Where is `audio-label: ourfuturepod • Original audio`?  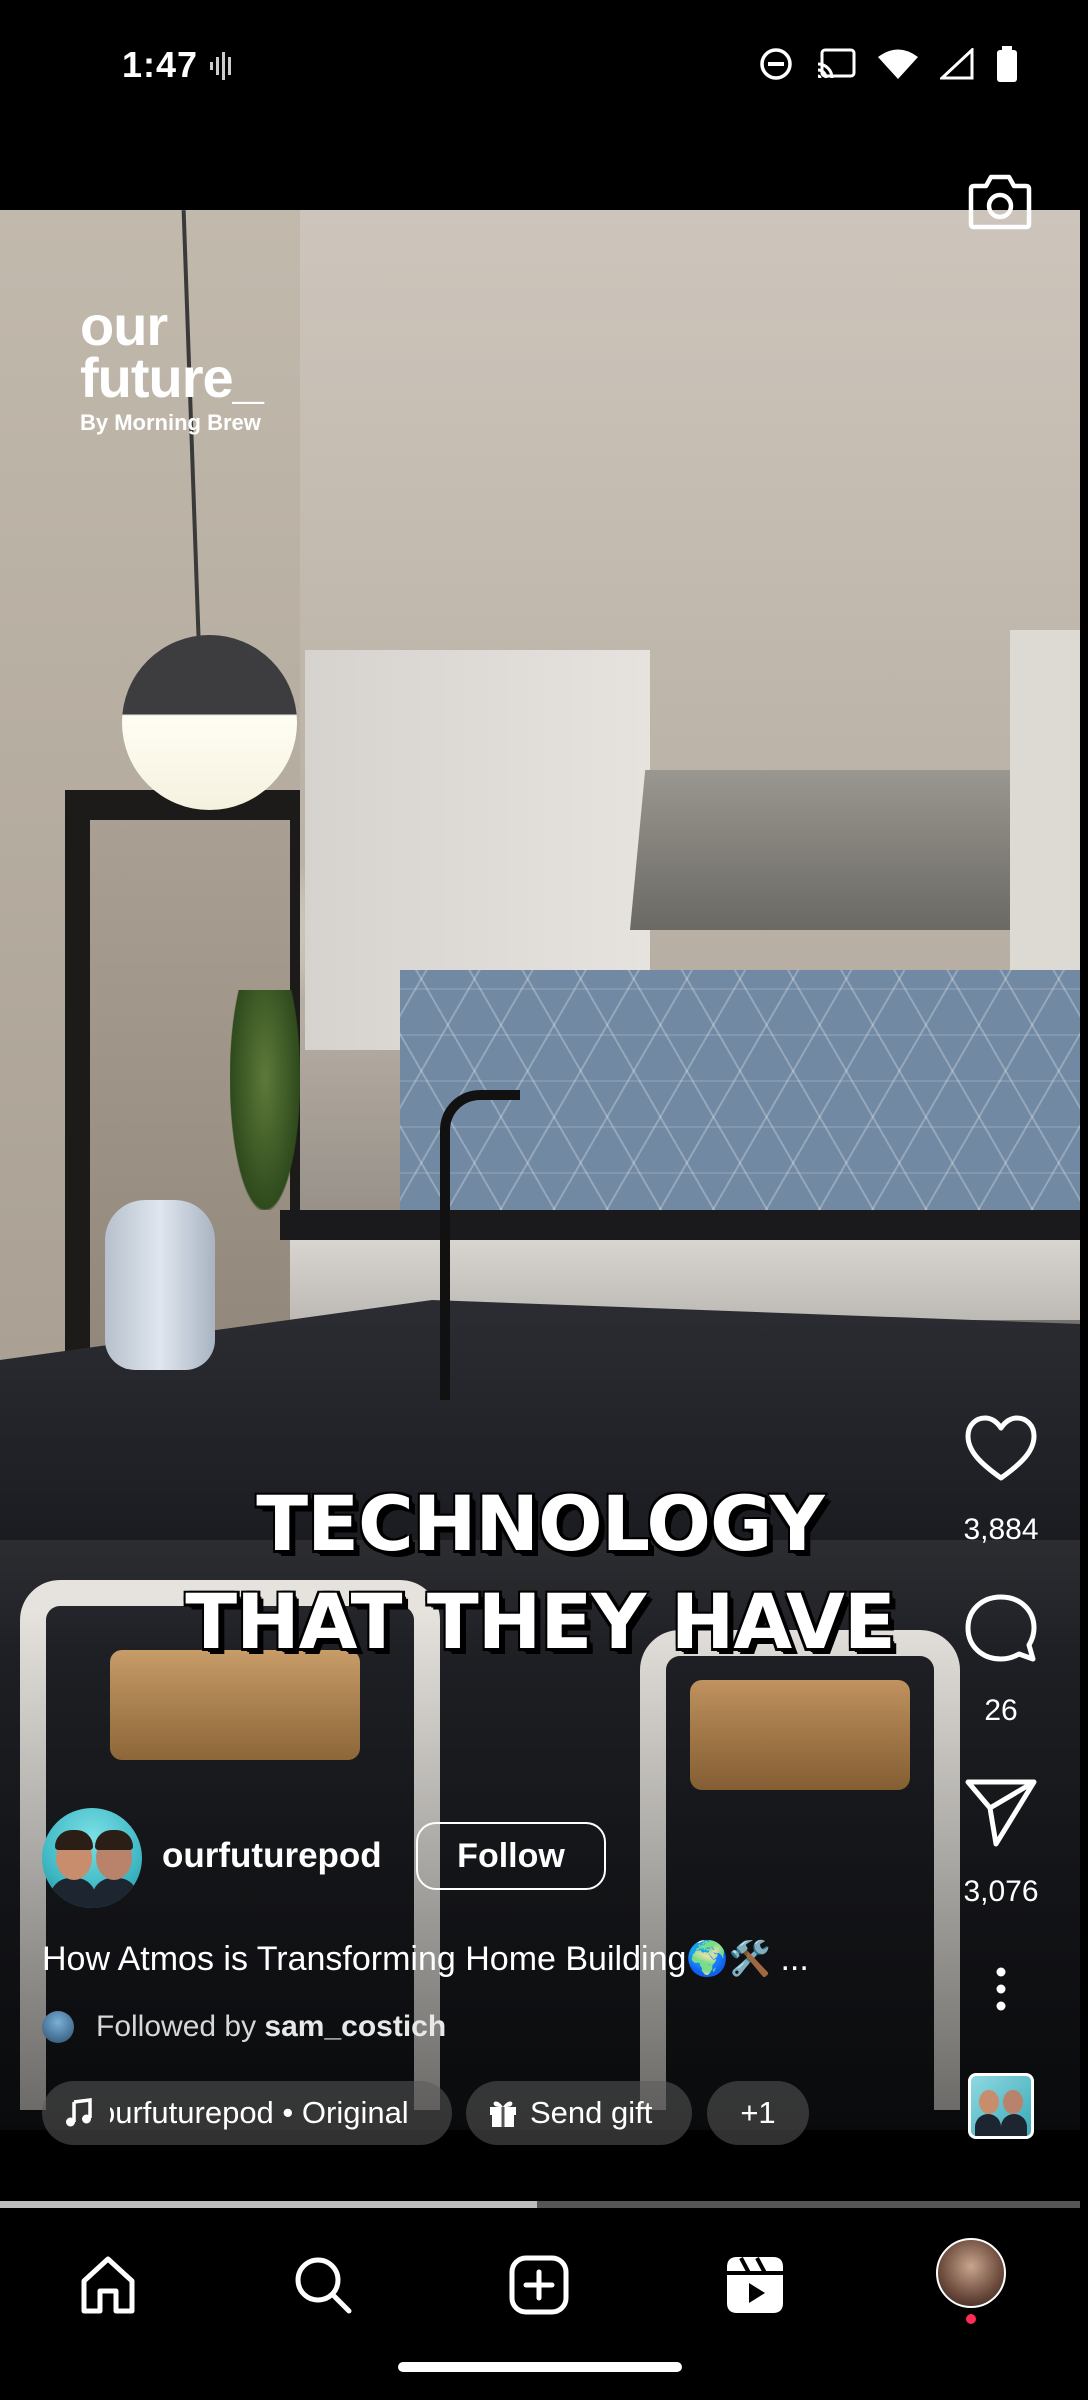 audio-label: ourfuturepod • Original audio is located at coordinates (260, 2112).